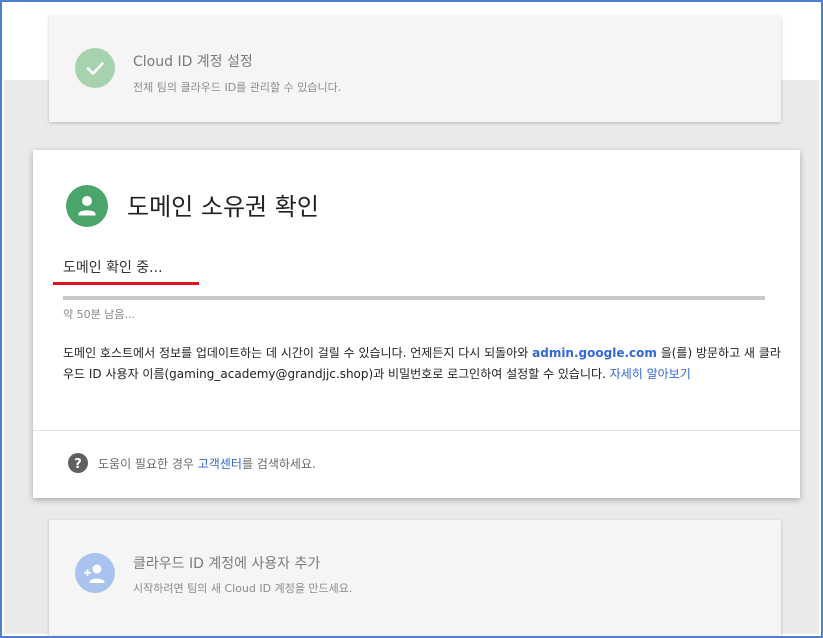  Describe the element at coordinates (227, 564) in the screenshot. I see `step-title: 클라우드 ID 계정에 사용자 추가` at that location.